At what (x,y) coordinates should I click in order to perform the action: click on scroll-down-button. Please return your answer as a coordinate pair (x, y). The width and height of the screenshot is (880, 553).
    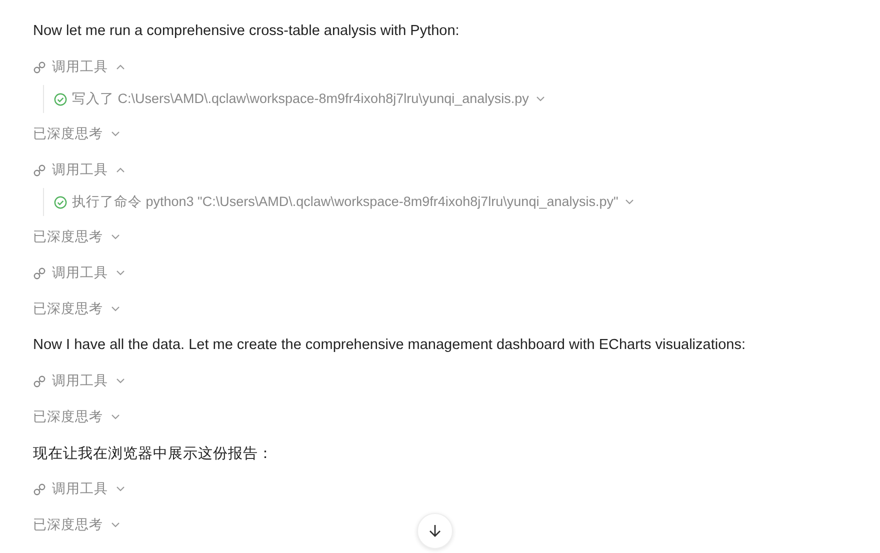
    Looking at the image, I should click on (435, 531).